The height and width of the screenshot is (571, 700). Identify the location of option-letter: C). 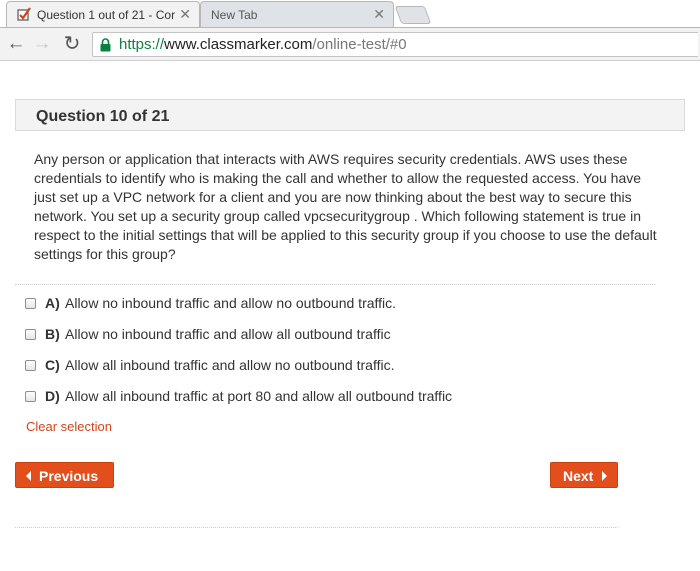
(52, 365).